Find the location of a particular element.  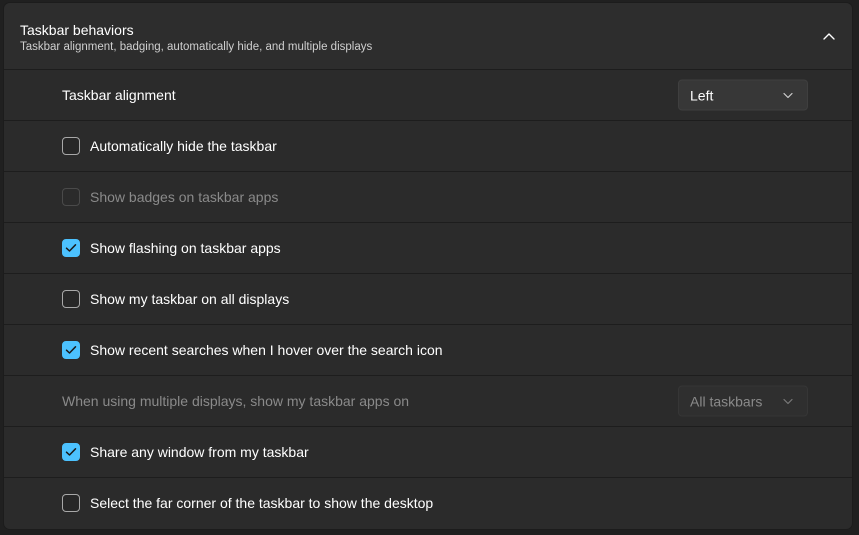

multi-display-value: All taskbars is located at coordinates (726, 401).